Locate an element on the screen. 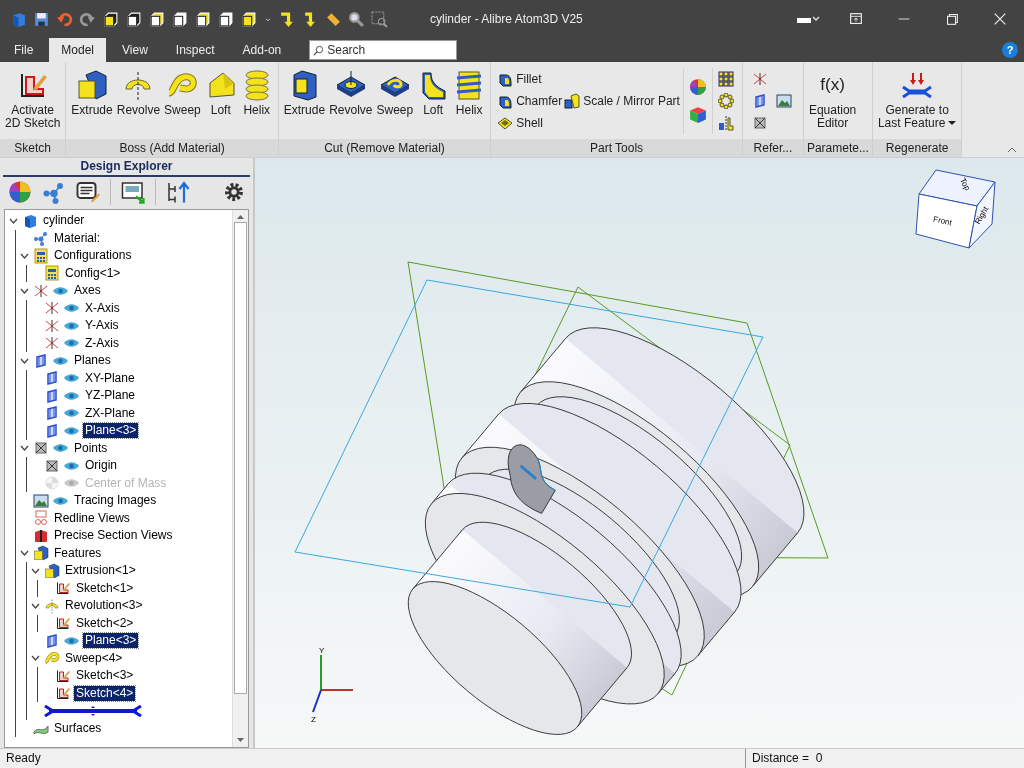 Image resolution: width=1024 pixels, height=768 pixels. tree-item: Sketch<4> is located at coordinates (105, 693).